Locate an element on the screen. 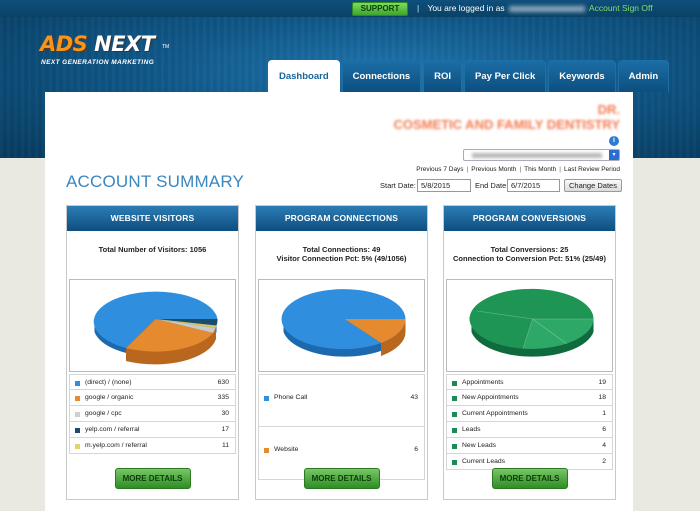 The image size is (700, 511). practice-select: ▾ is located at coordinates (541, 155).